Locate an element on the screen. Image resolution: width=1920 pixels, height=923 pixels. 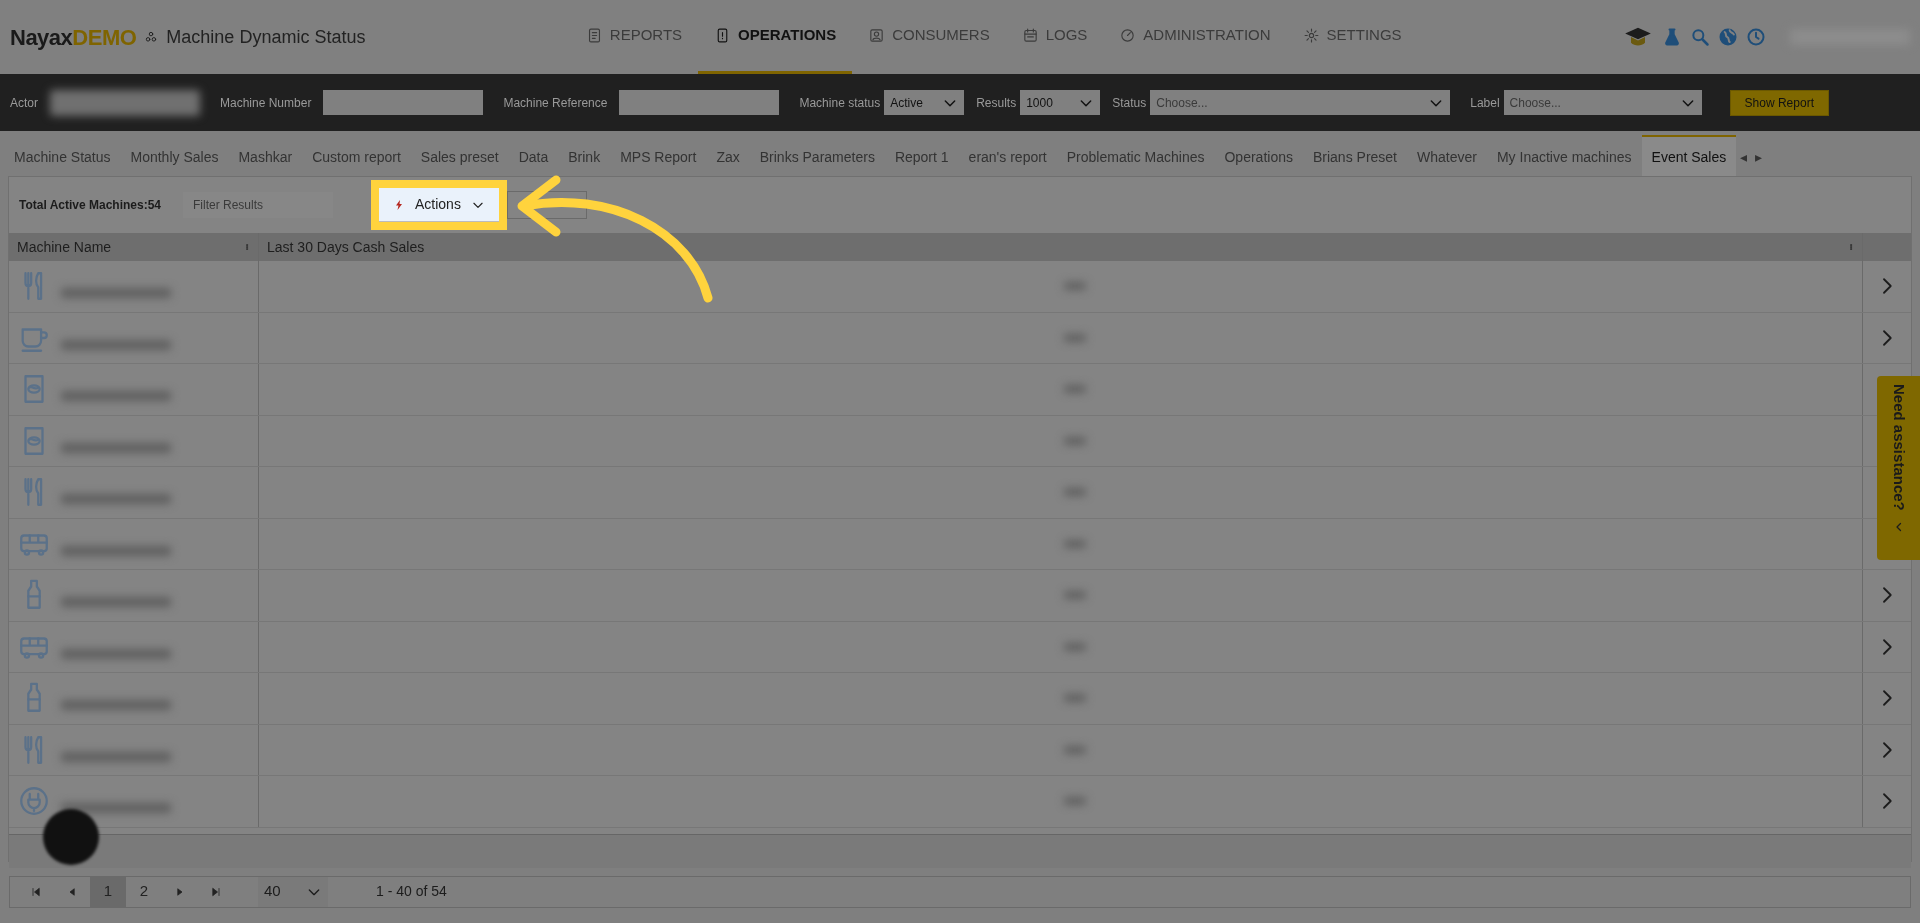
report-tab: Brians Preset is located at coordinates (1354, 155).